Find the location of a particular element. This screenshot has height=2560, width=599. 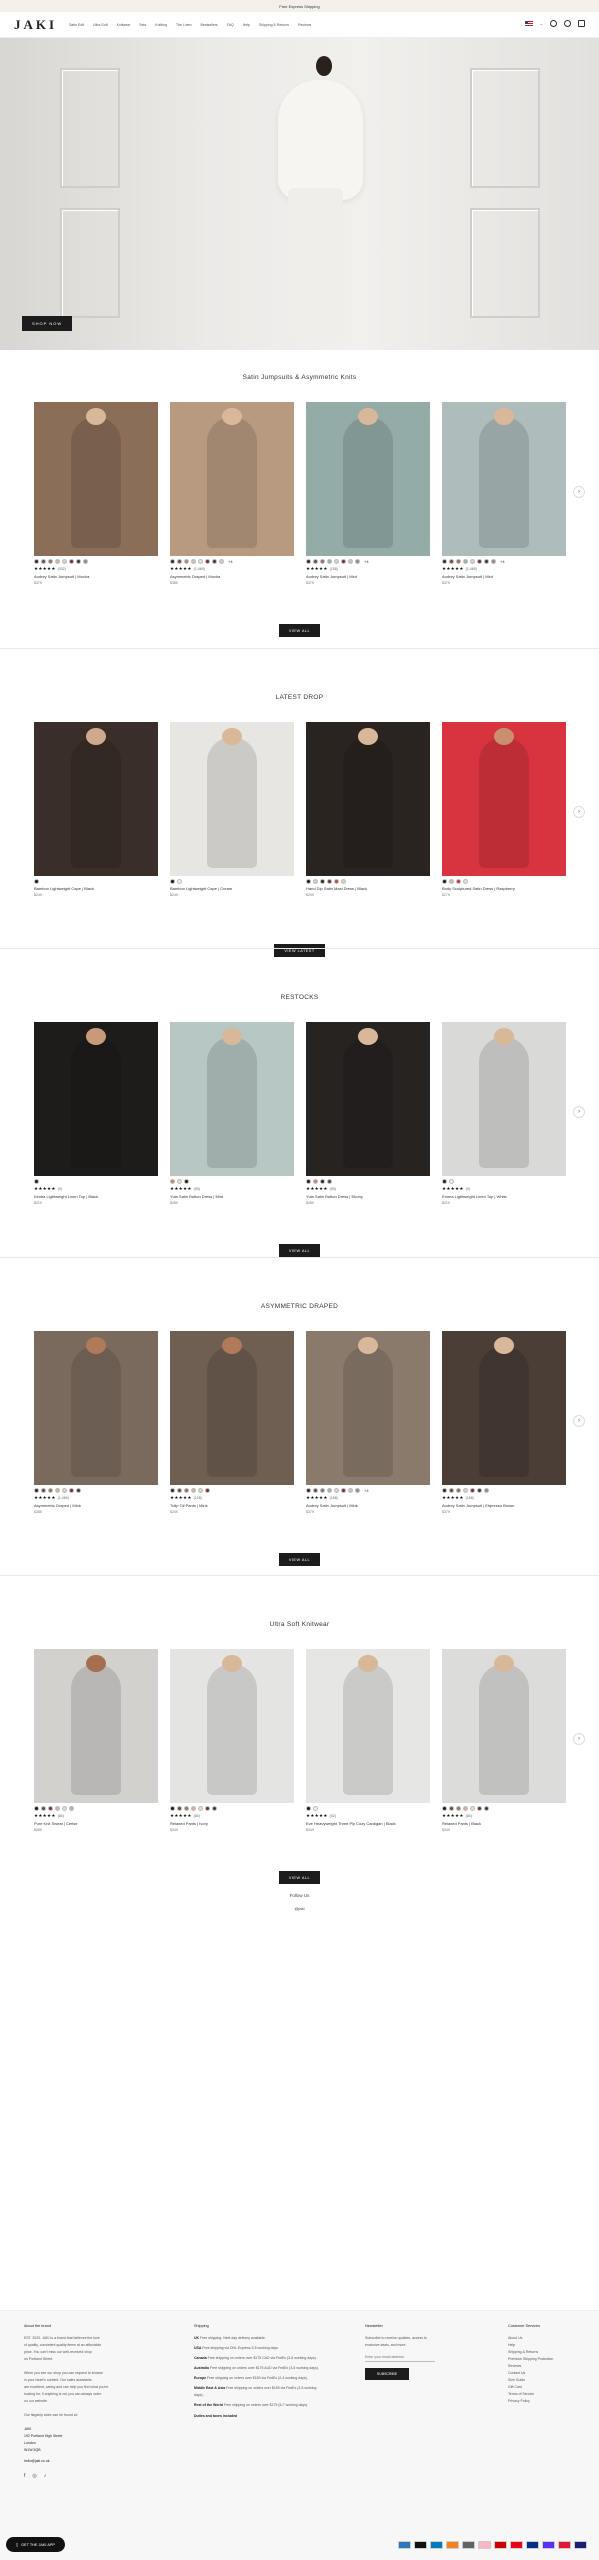

nav-item: Knitting is located at coordinates (161, 25).